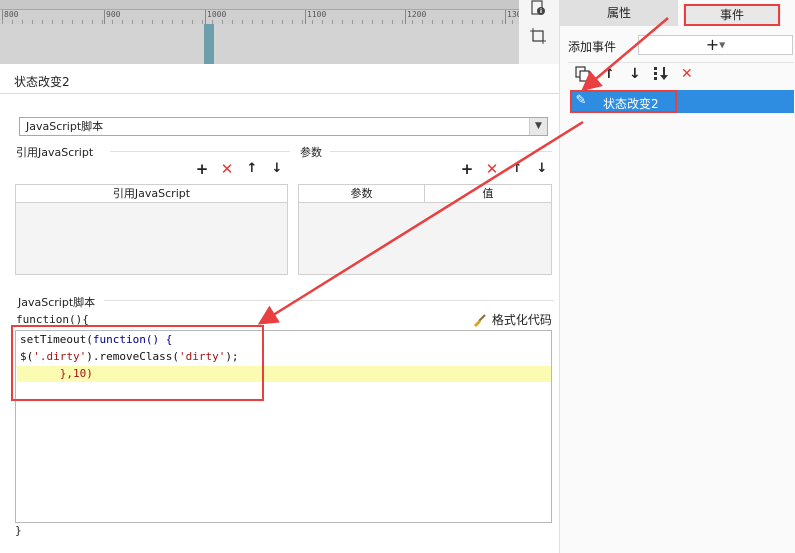 This screenshot has width=795, height=553. What do you see at coordinates (625, 54) in the screenshot?
I see `annotation-arrow` at bounding box center [625, 54].